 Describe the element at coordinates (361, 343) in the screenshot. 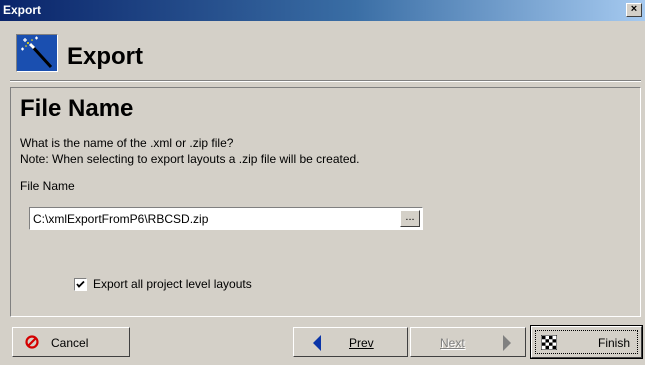

I see `prev-label: Prev` at that location.